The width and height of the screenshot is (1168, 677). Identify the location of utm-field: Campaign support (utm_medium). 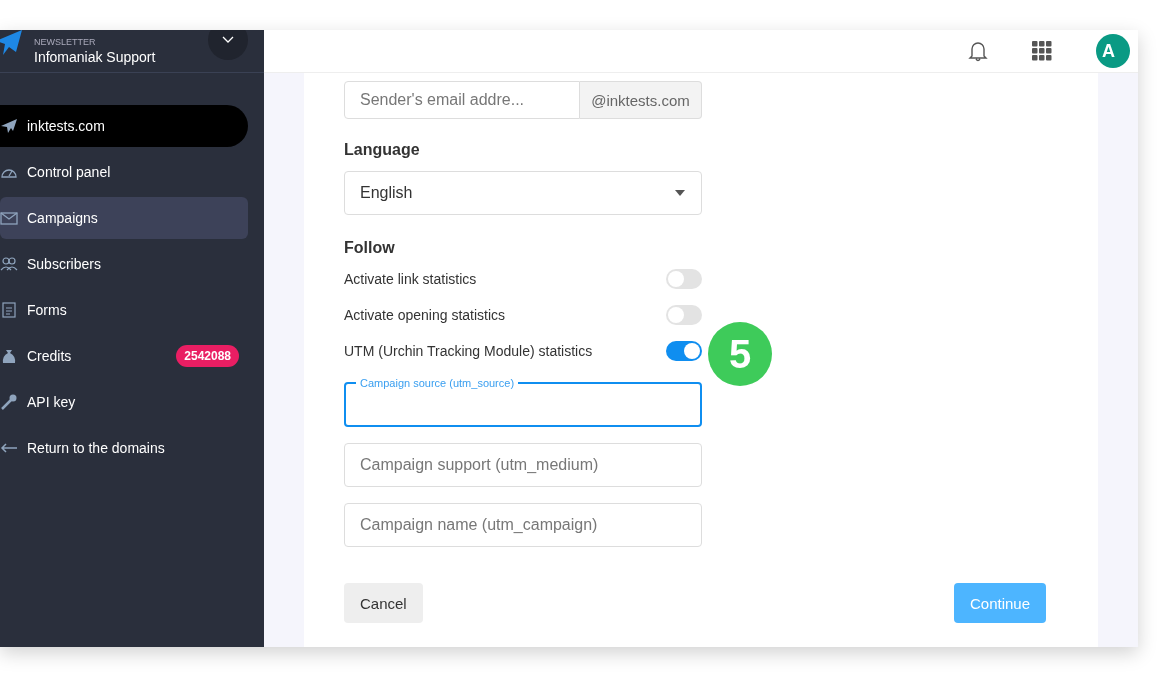
(523, 465).